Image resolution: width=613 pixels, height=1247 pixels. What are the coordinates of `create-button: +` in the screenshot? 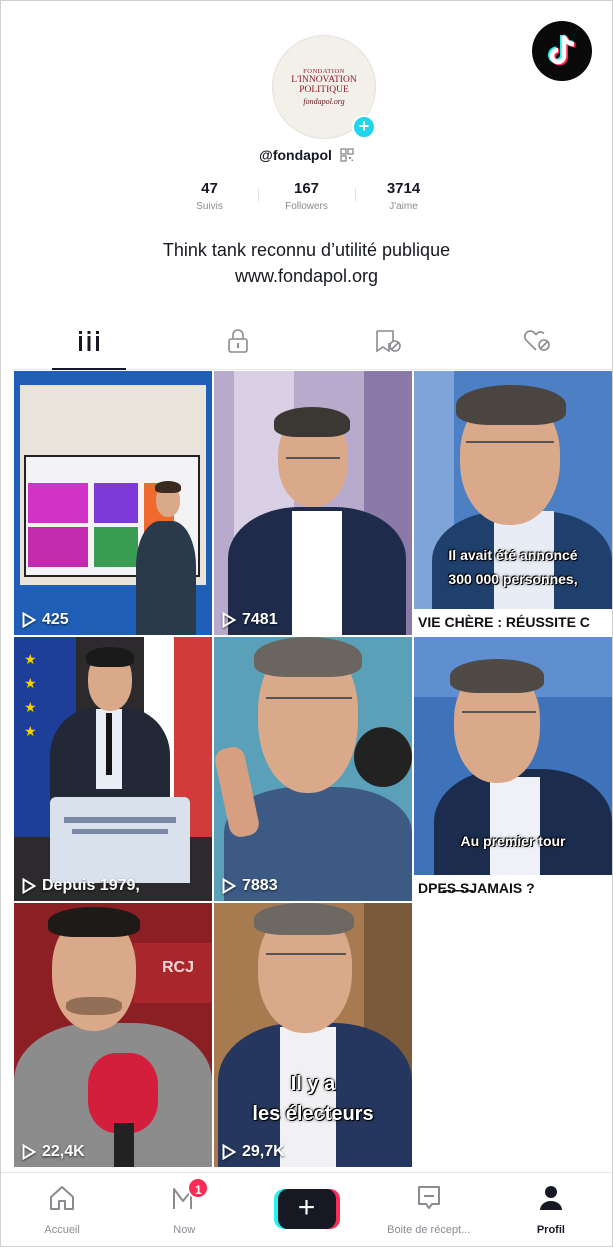 It's located at (306, 1209).